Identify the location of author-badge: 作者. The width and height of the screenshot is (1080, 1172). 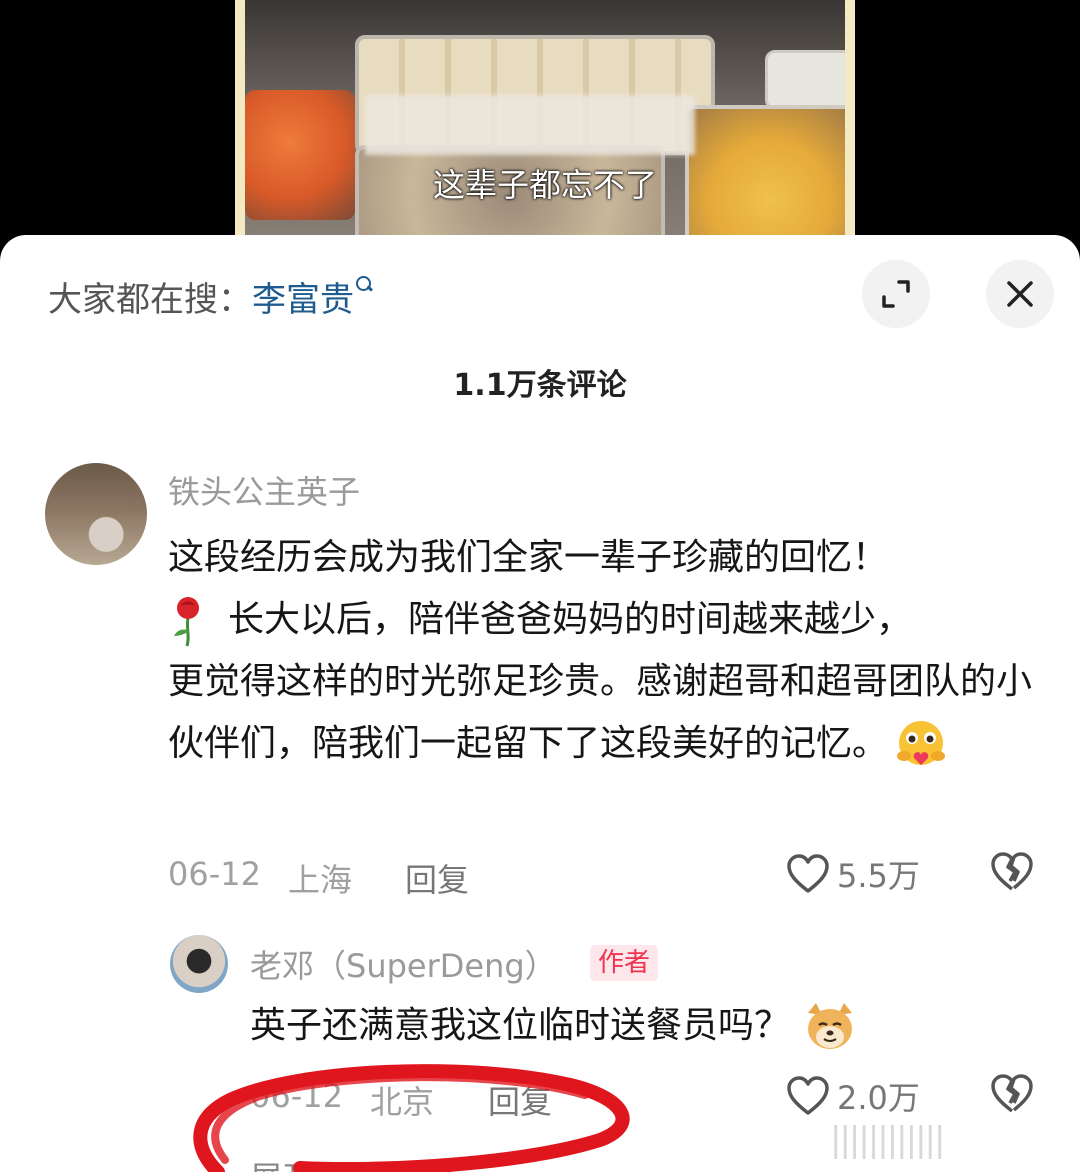
(624, 963).